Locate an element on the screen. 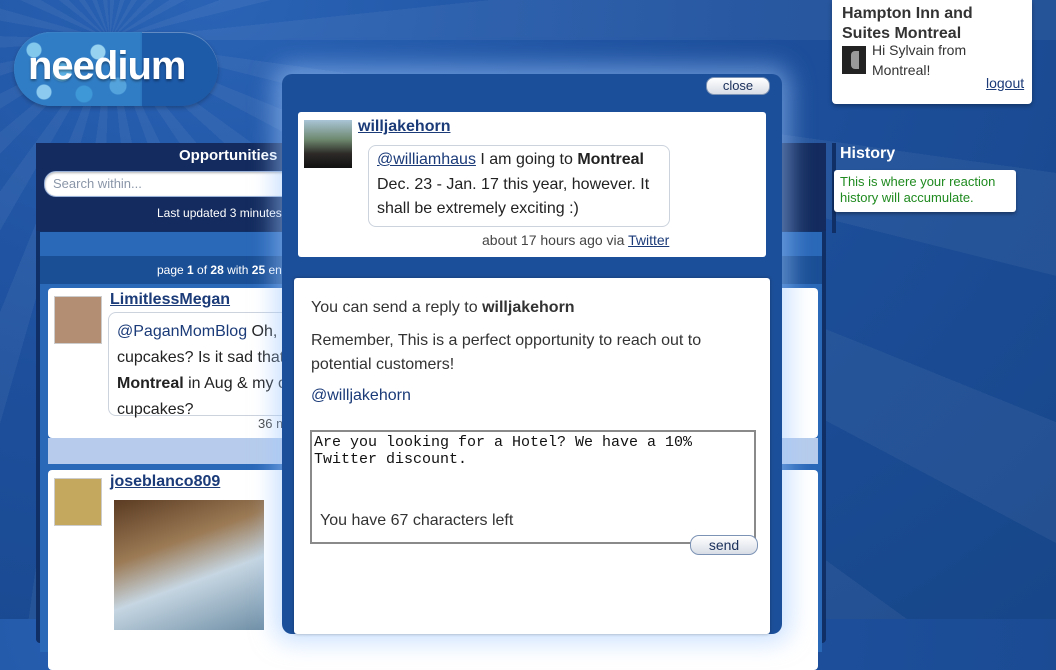 Image resolution: width=1056 pixels, height=670 pixels. last-updated: Last updated 3 minutes is located at coordinates (219, 213).